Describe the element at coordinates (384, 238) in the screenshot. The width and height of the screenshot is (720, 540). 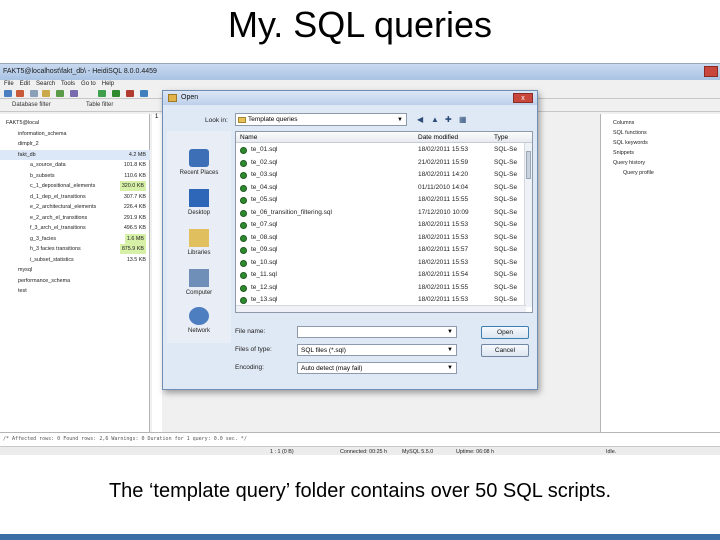
I see `file-row: te_08.sql 18/02/2011 15:53 SQL-Se` at that location.